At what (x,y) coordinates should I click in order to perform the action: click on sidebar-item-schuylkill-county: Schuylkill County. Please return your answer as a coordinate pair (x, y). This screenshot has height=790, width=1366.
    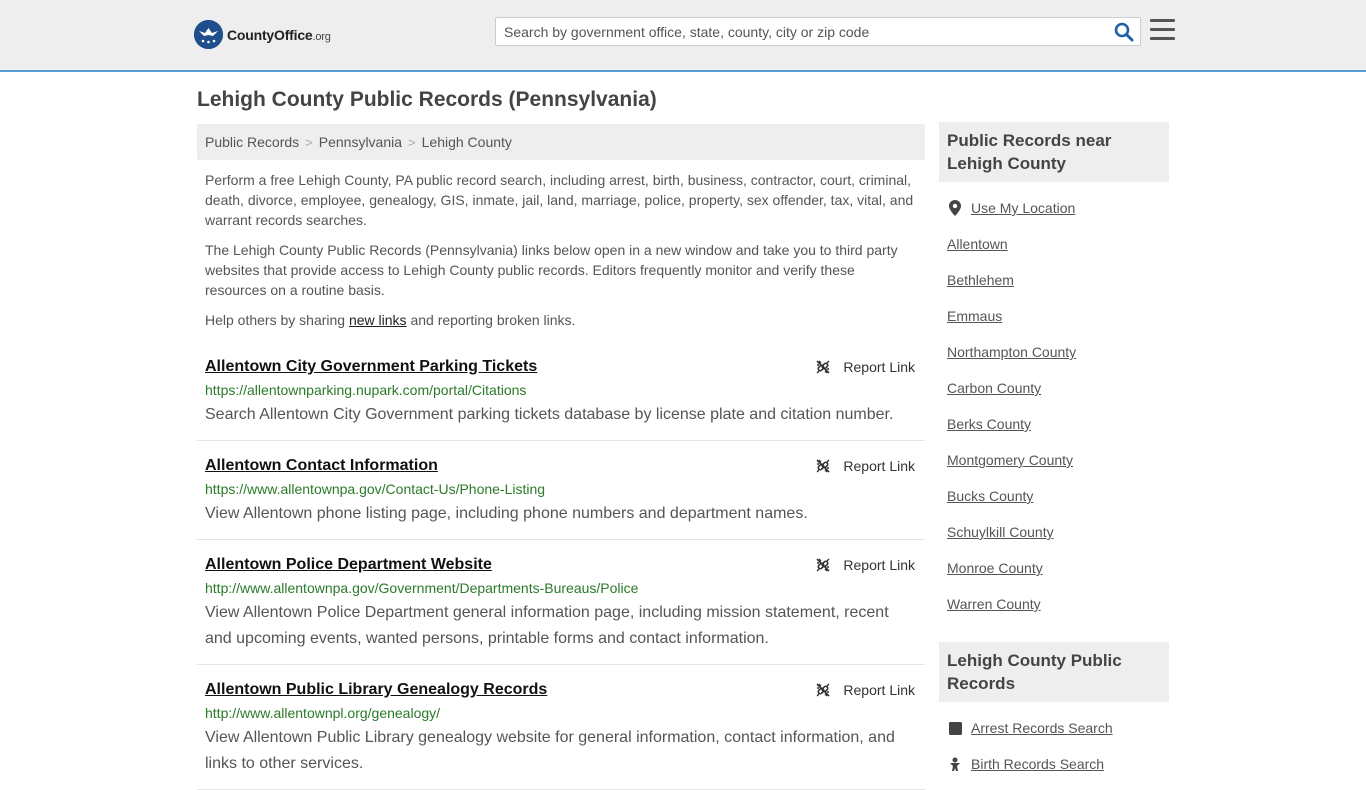
    Looking at the image, I should click on (1054, 532).